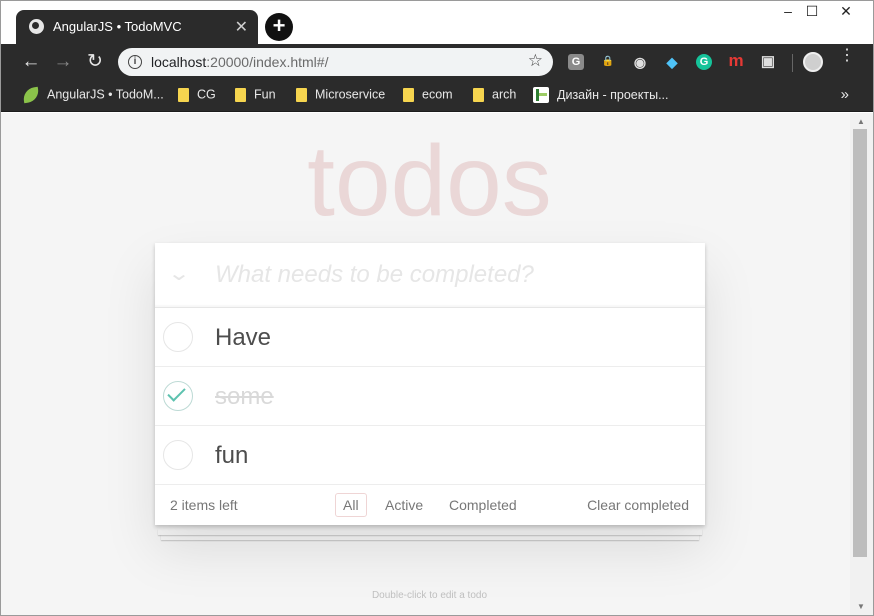 This screenshot has width=874, height=616. I want to click on todo-label: fun, so click(231, 456).